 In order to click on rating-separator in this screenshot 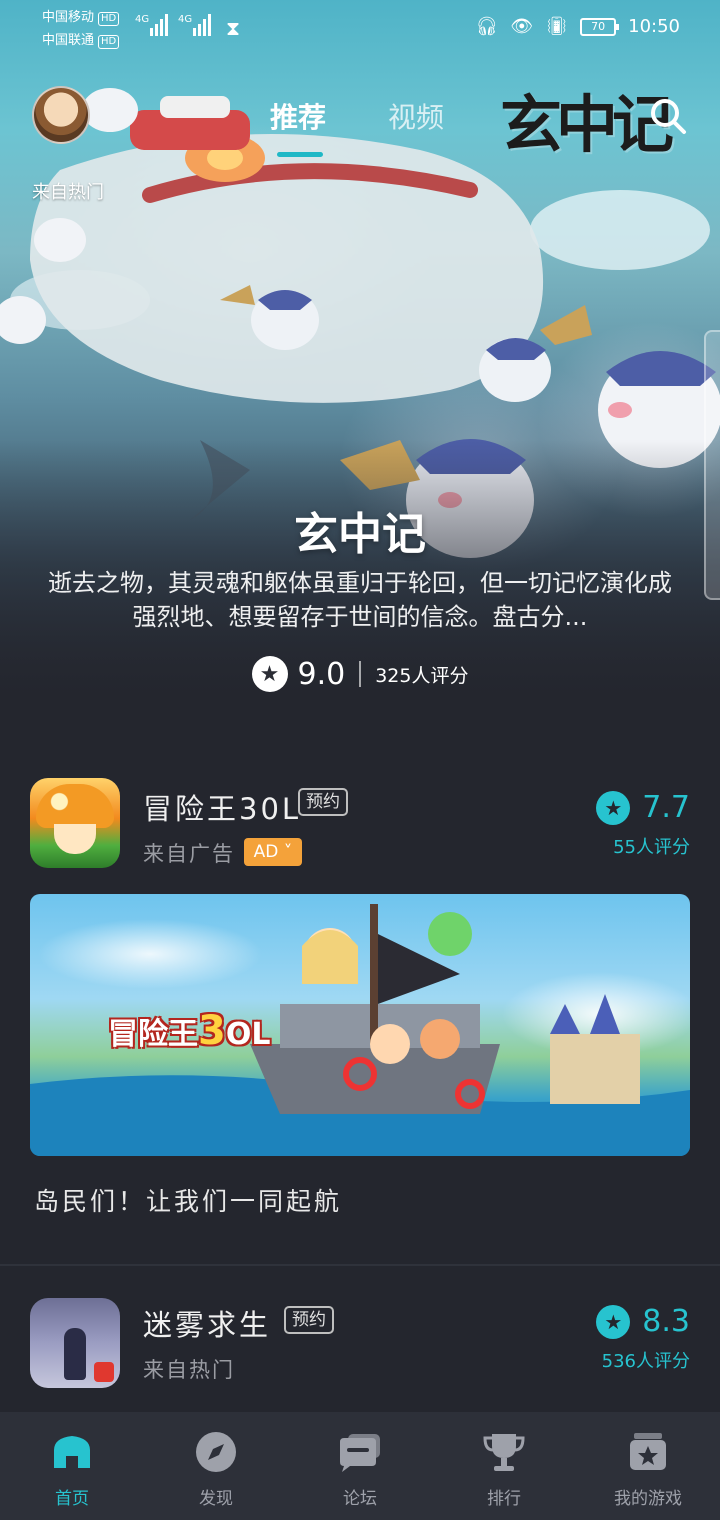, I will do `click(360, 674)`.